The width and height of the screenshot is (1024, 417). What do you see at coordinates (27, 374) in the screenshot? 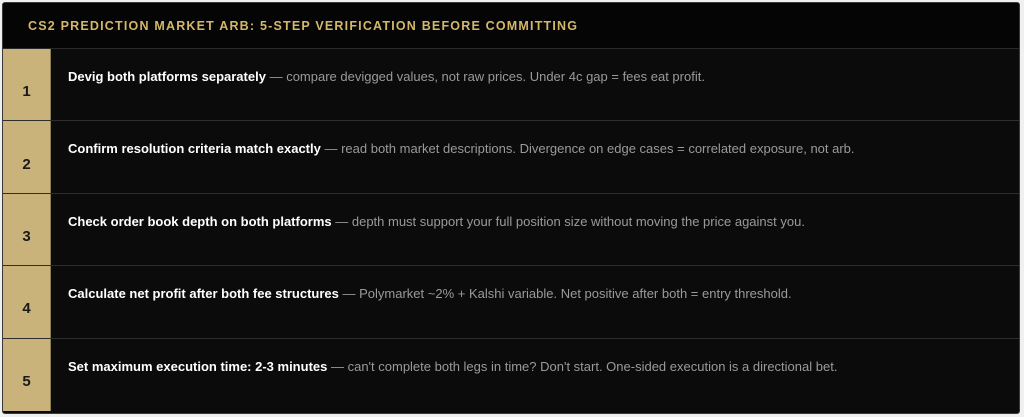
I see `step-number: 5` at bounding box center [27, 374].